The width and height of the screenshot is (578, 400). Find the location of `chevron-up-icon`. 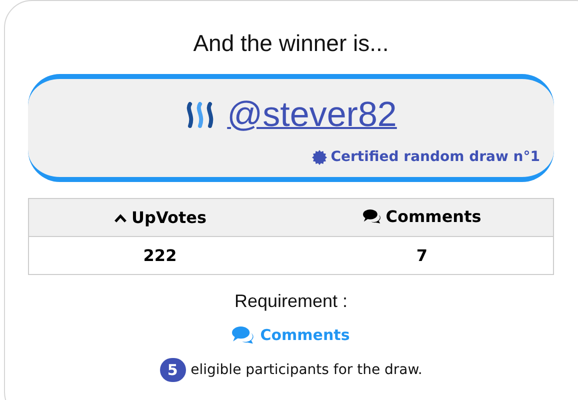

chevron-up-icon is located at coordinates (120, 217).